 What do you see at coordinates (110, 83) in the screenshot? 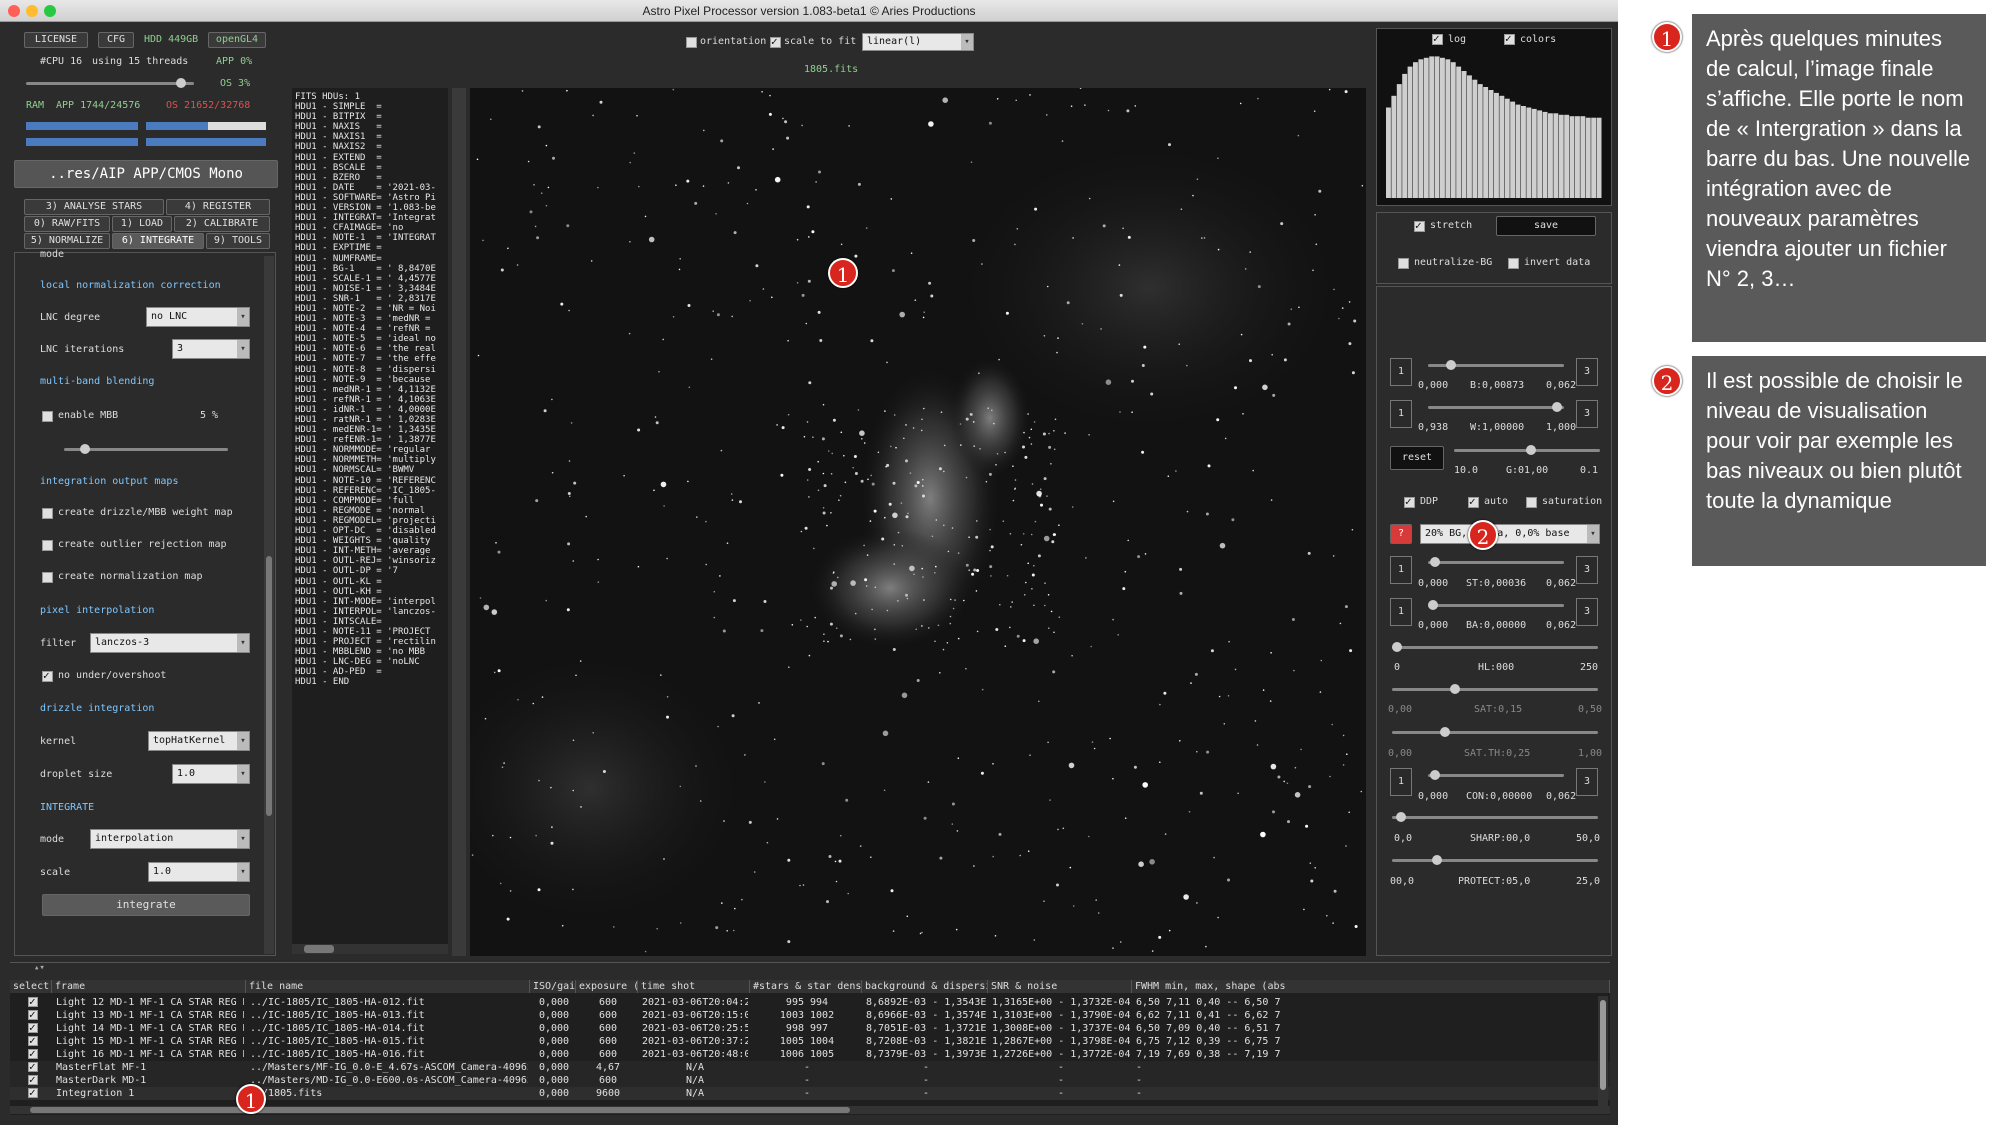
I see `thread-slider` at bounding box center [110, 83].